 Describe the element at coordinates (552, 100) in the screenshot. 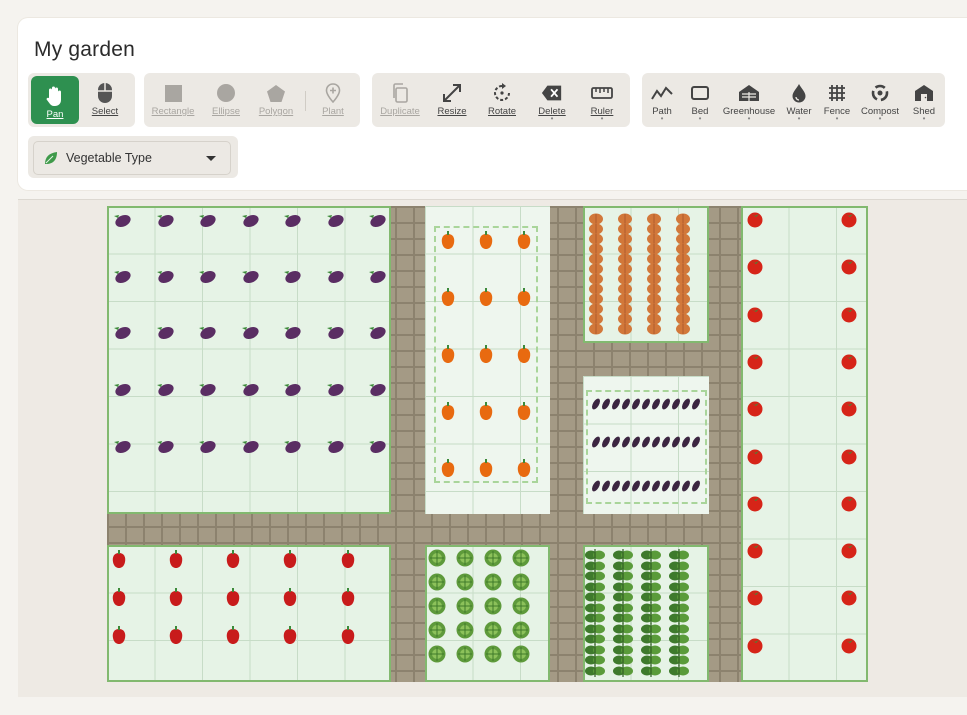

I see `delete-button: Delete •` at that location.